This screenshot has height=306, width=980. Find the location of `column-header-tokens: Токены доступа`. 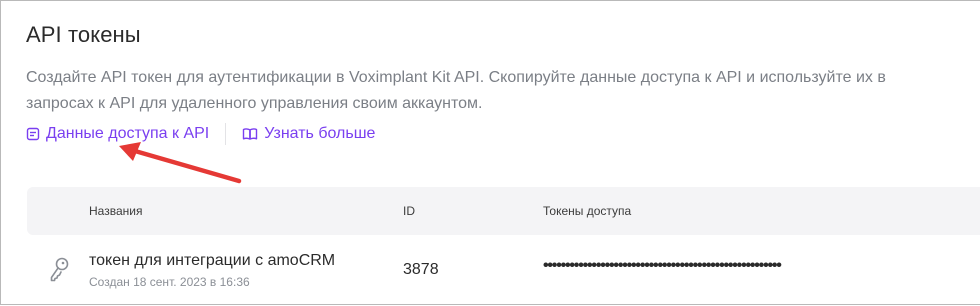

column-header-tokens: Токены доступа is located at coordinates (587, 211).